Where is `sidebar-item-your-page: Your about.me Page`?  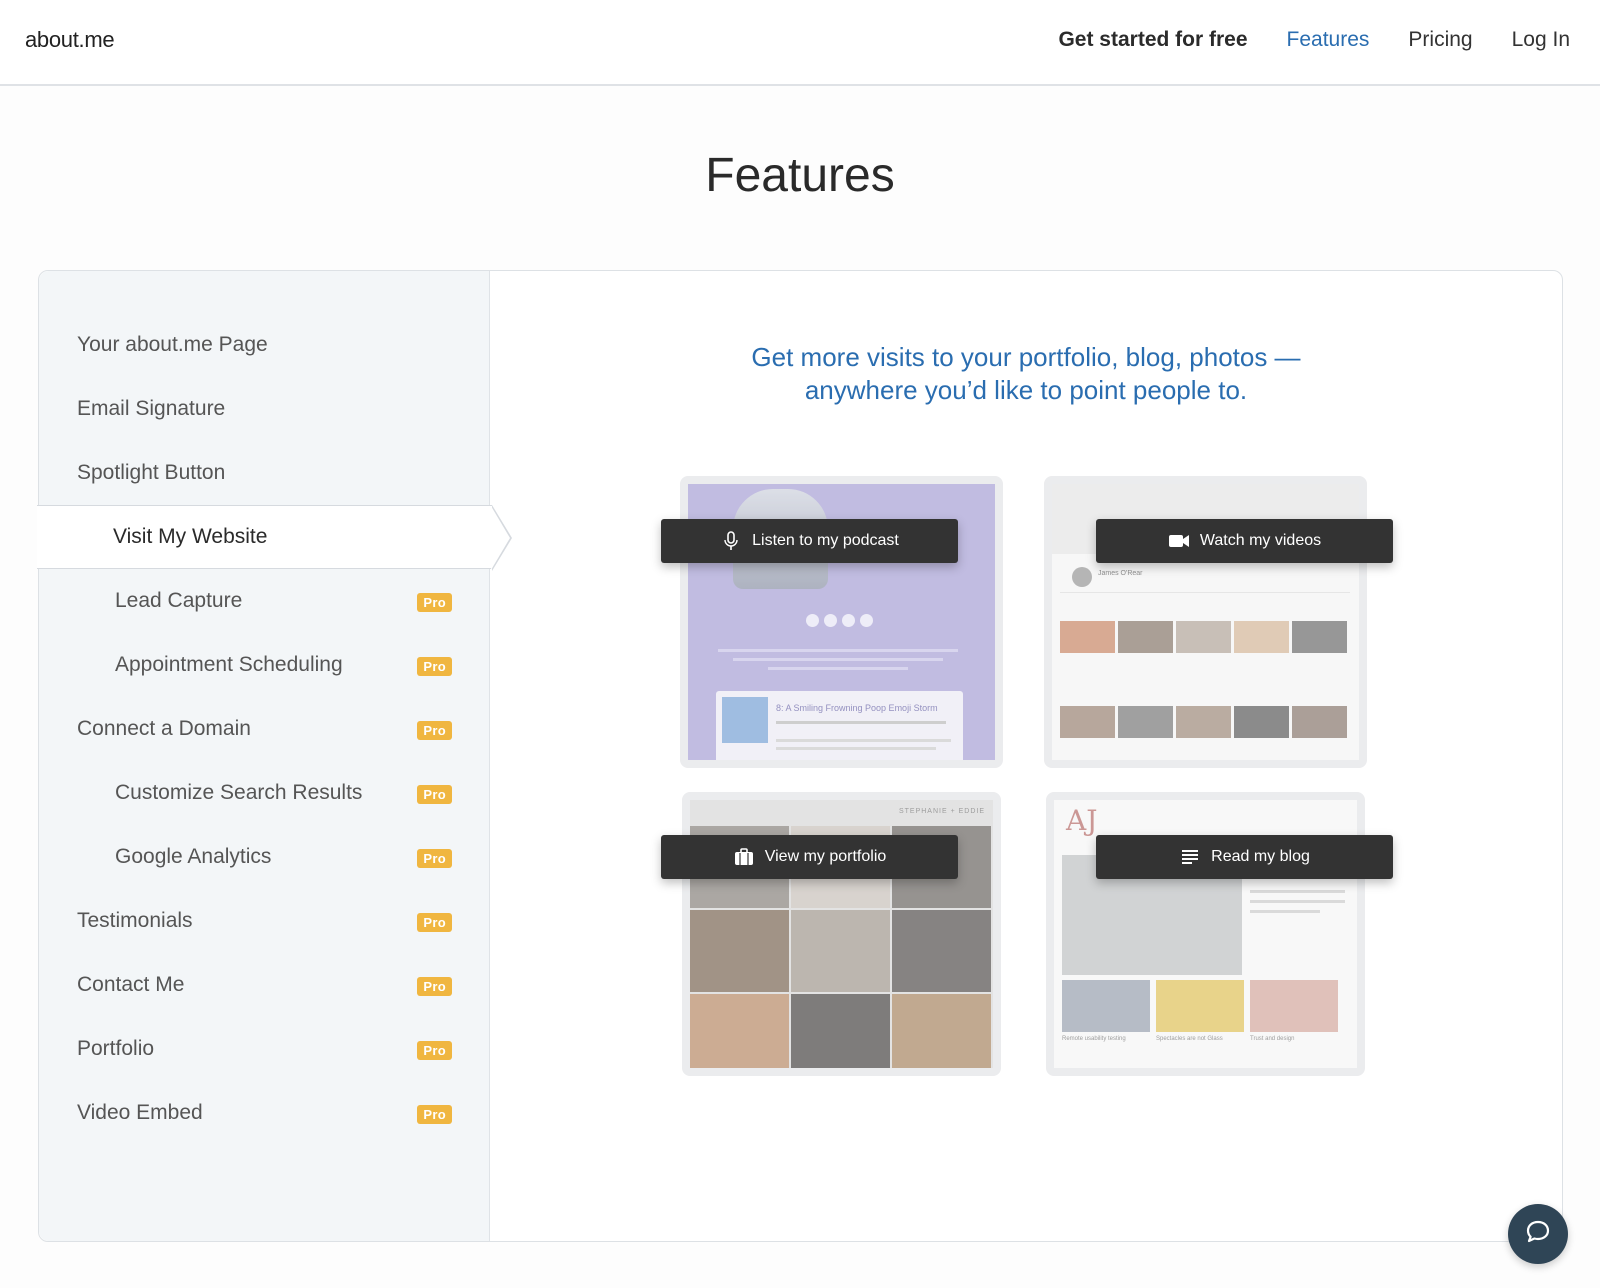
sidebar-item-your-page: Your about.me Page is located at coordinates (264, 345).